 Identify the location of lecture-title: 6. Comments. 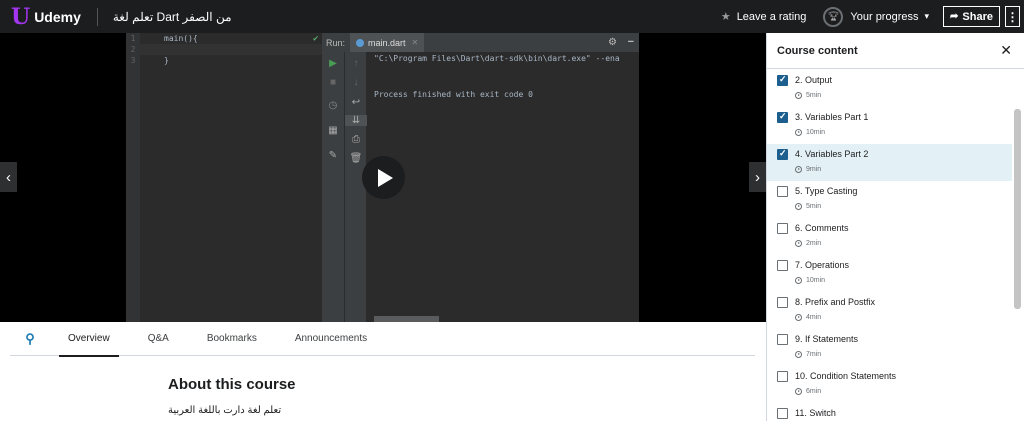
(822, 228).